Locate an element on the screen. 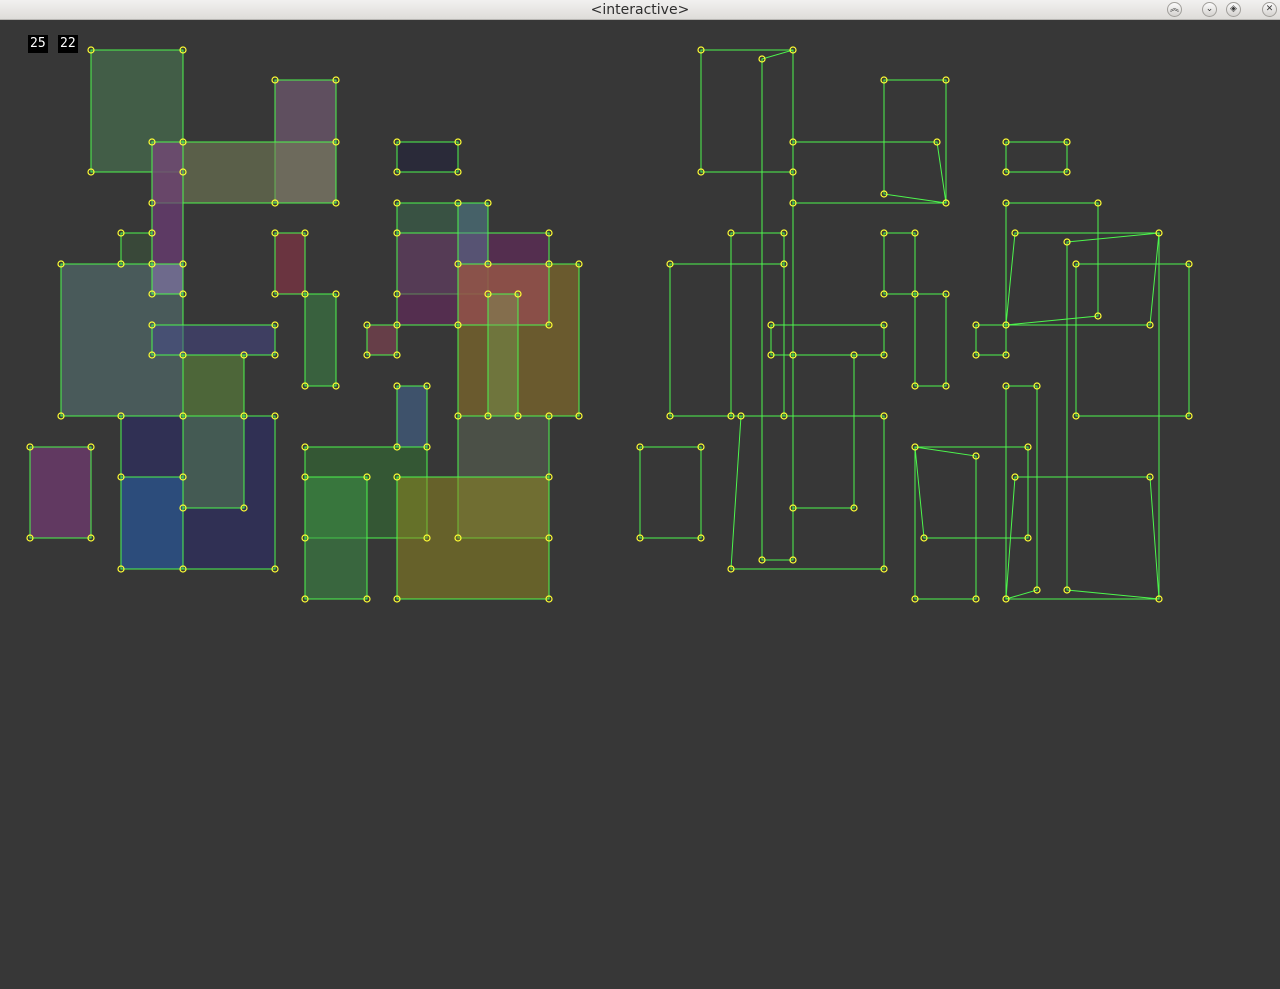 Image resolution: width=1280 pixels, height=989 pixels. close-icon: ✕ is located at coordinates (1269, 9).